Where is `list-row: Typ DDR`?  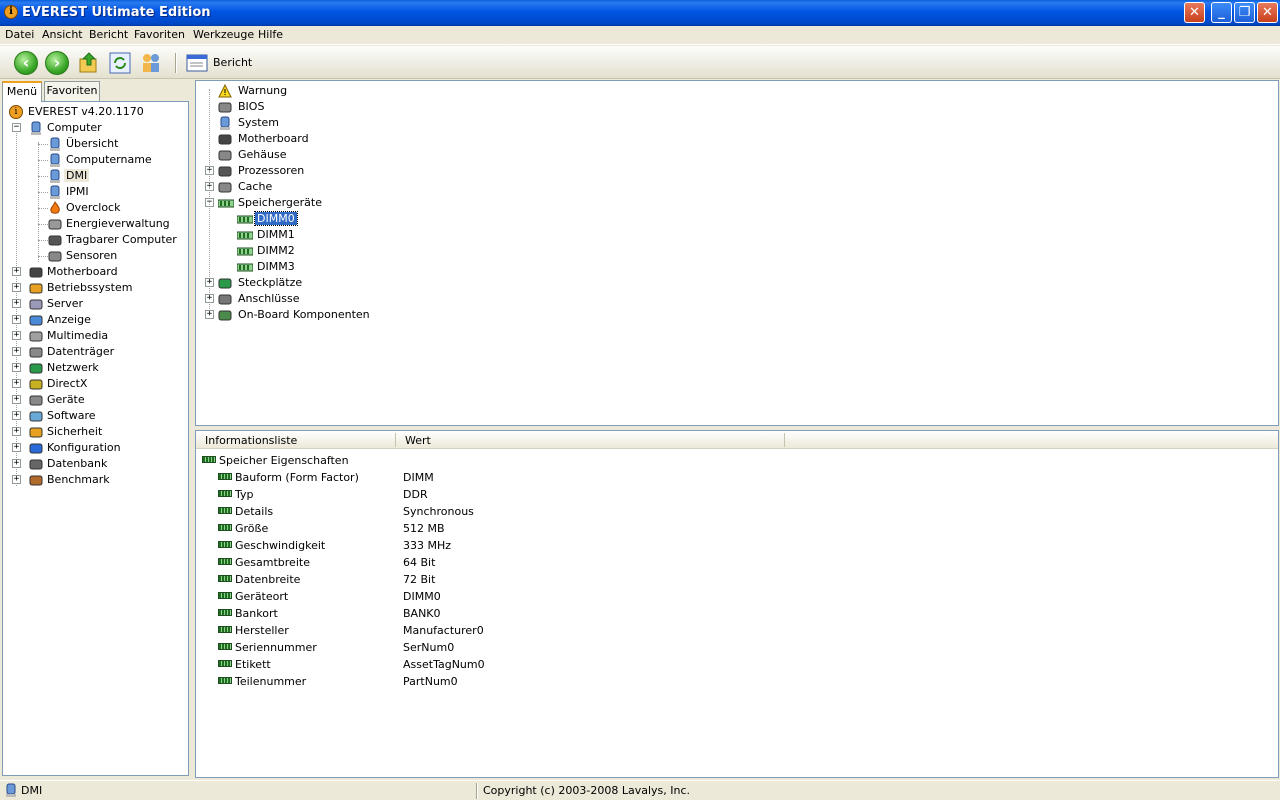
list-row: Typ DDR is located at coordinates (737, 494).